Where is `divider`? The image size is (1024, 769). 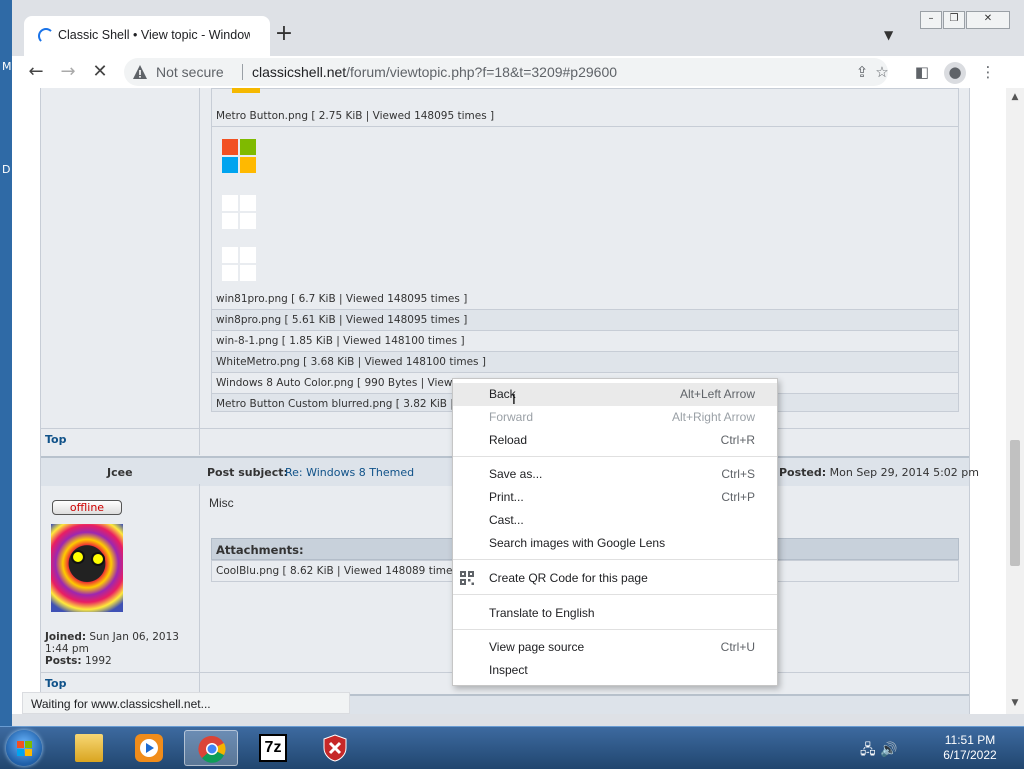 divider is located at coordinates (585, 126).